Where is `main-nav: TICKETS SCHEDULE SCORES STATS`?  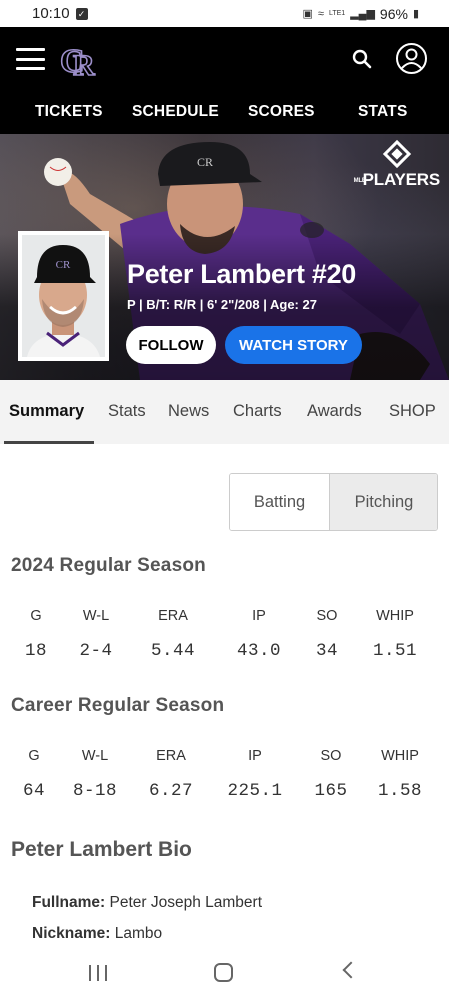 main-nav: TICKETS SCHEDULE SCORES STATS is located at coordinates (224, 112).